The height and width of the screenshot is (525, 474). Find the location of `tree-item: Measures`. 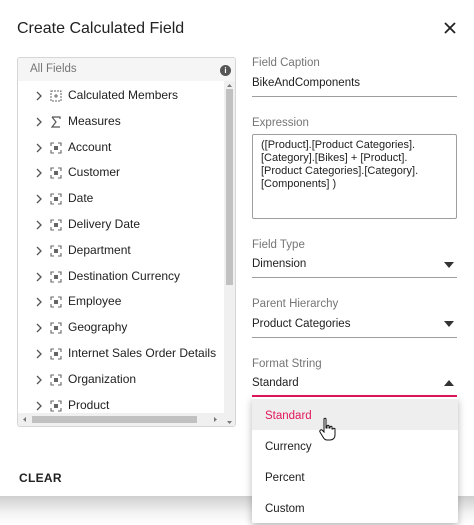

tree-item: Measures is located at coordinates (120, 122).